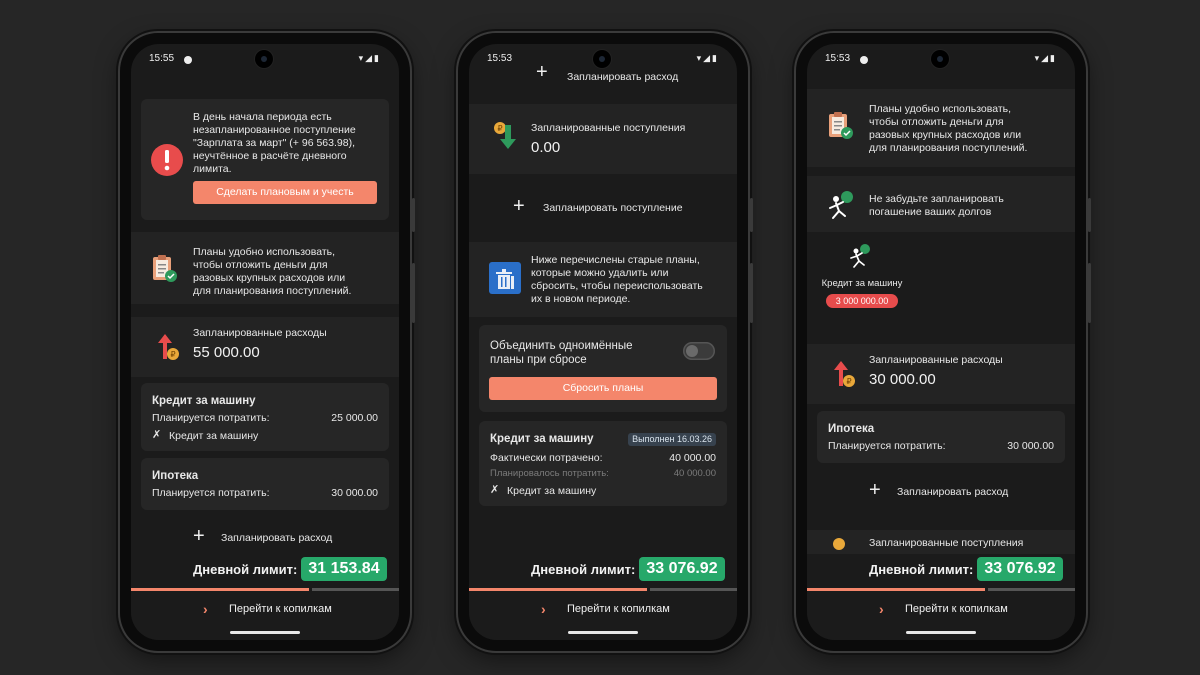 This screenshot has width=1200, height=675. I want to click on reset-plans-button: Сбросить планы, so click(603, 388).